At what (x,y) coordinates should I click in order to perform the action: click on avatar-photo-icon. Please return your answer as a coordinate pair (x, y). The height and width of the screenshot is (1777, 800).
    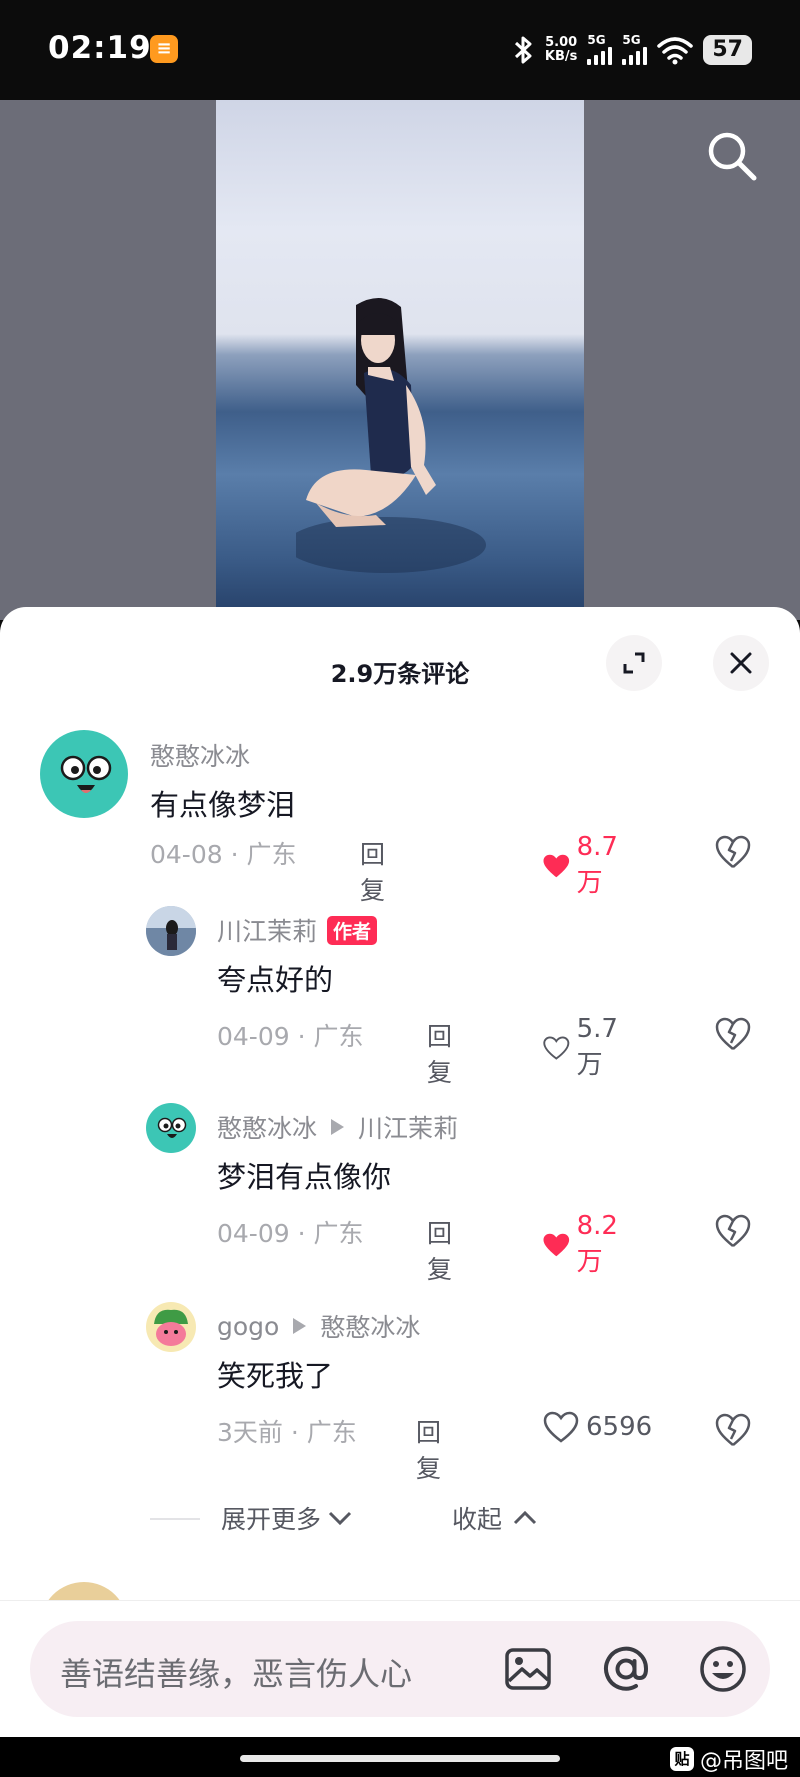
    Looking at the image, I should click on (171, 931).